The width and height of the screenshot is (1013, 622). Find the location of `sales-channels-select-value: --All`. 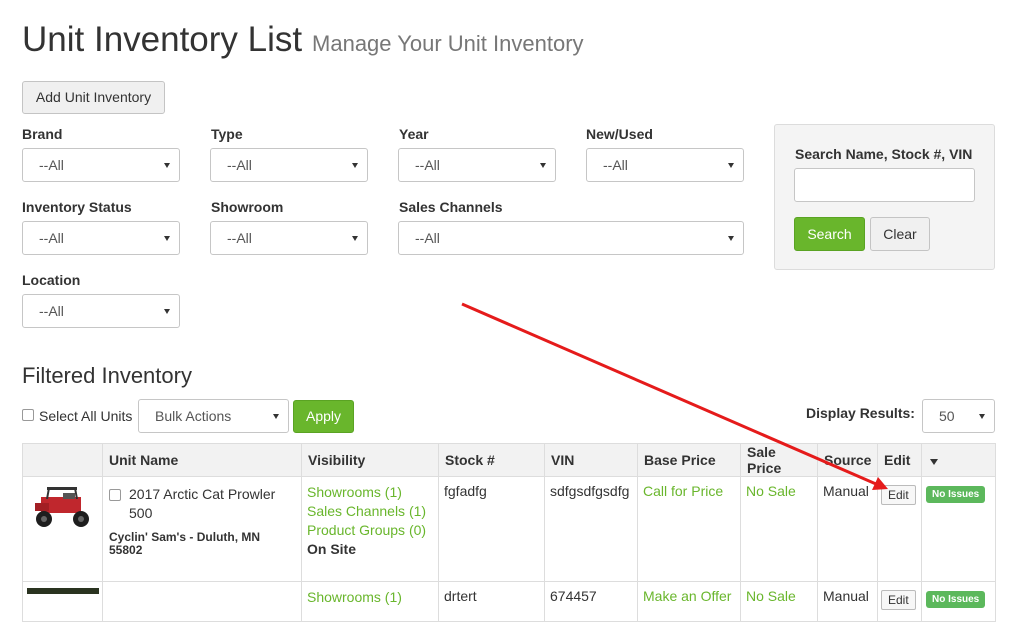

sales-channels-select-value: --All is located at coordinates (427, 238).